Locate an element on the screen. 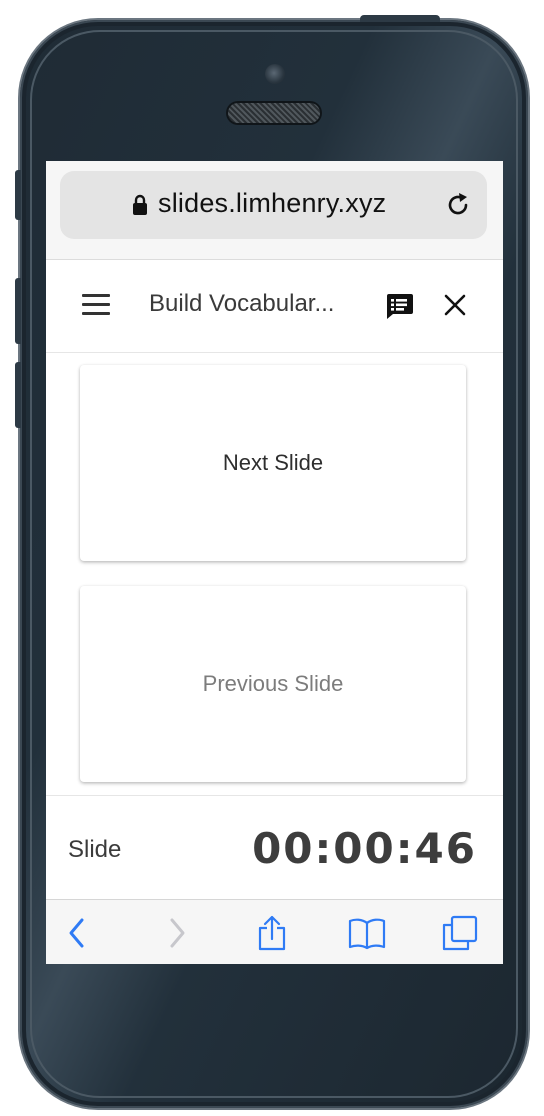 This screenshot has width=544, height=1116. previous-slide-button: Previous Slide is located at coordinates (273, 684).